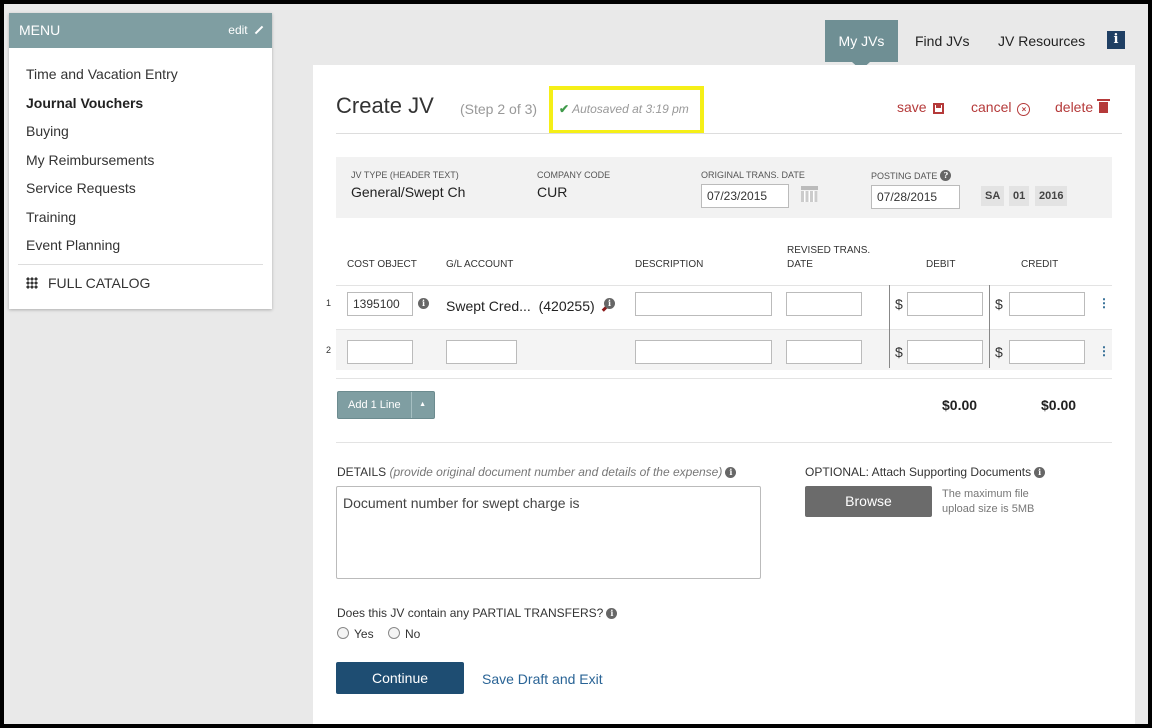 Image resolution: width=1152 pixels, height=728 pixels. I want to click on menu-item-event-planning: Event Planning, so click(140, 245).